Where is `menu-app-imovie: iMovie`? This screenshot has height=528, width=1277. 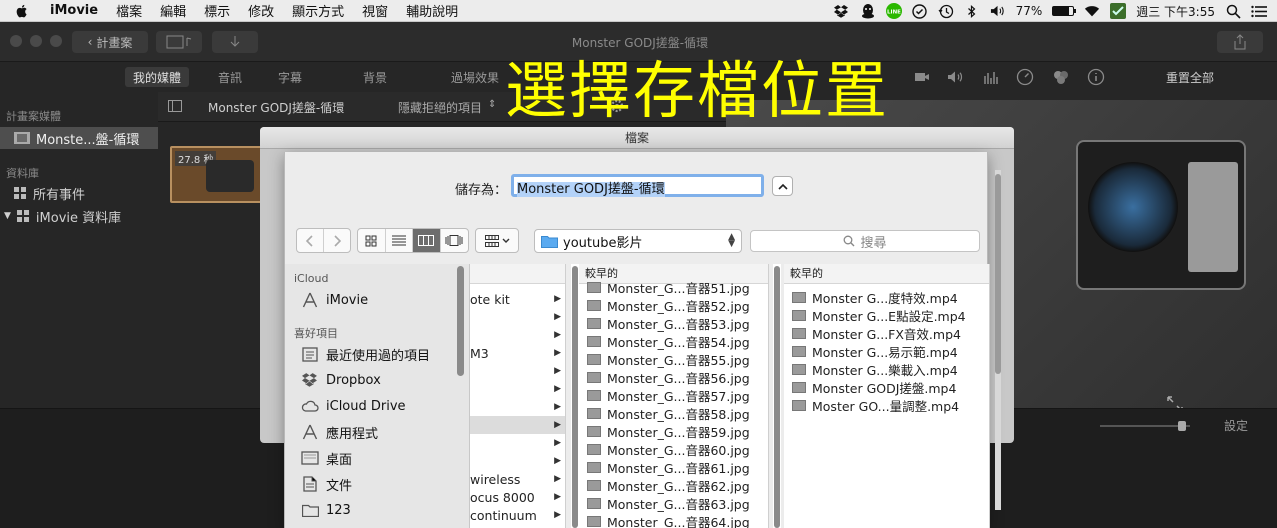
menu-app-imovie: iMovie is located at coordinates (74, 10).